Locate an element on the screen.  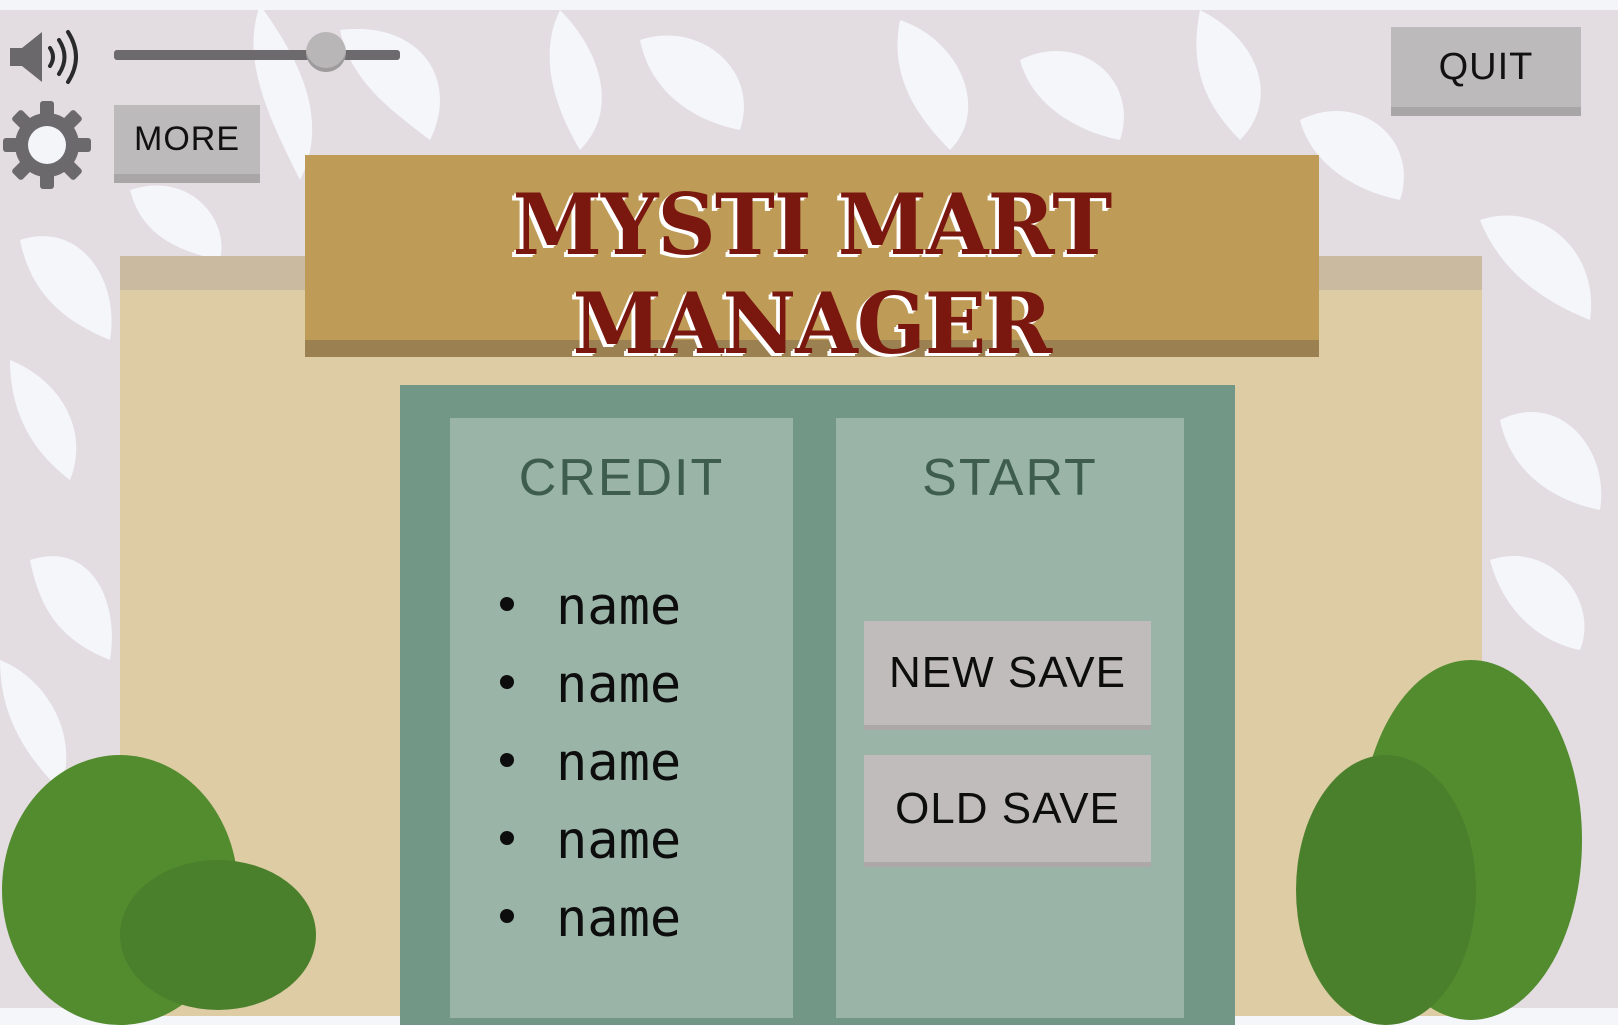
volume-track is located at coordinates (257, 55).